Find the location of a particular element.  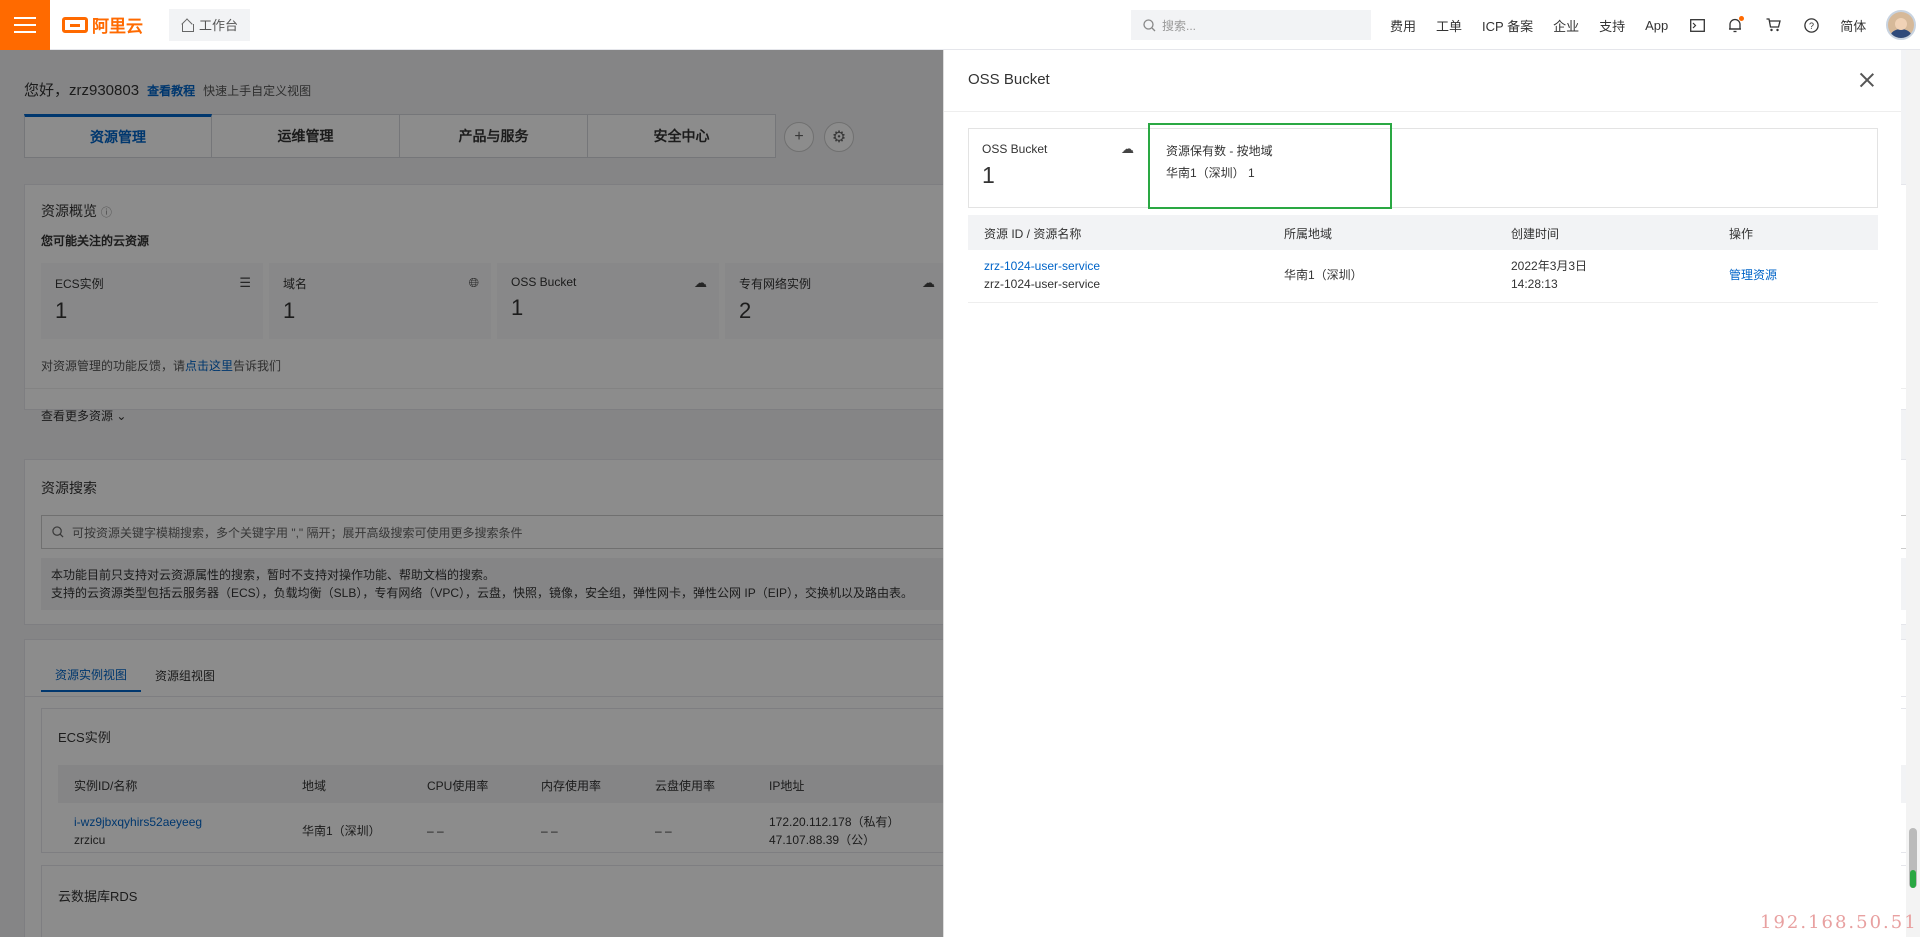

bucket-created-date: 2022年3月3日 is located at coordinates (1549, 266).